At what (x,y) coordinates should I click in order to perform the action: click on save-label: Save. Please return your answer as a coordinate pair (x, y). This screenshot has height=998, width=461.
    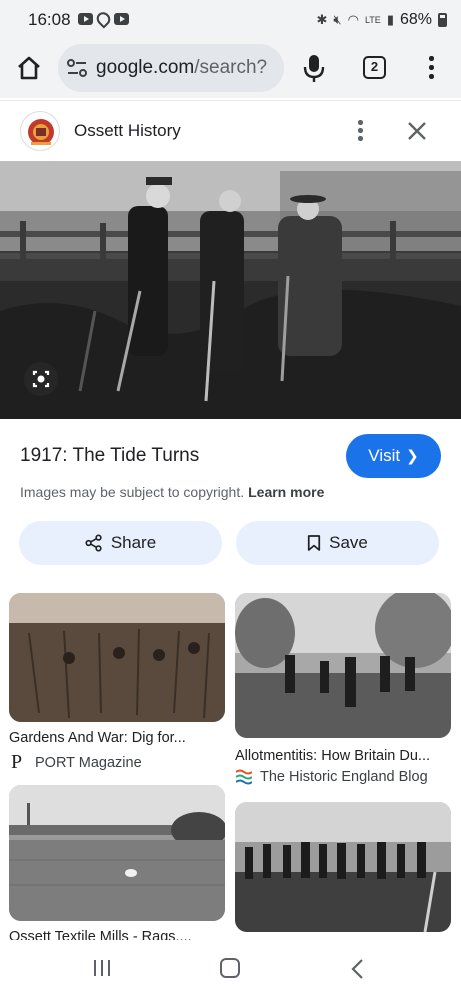
    Looking at the image, I should click on (348, 542).